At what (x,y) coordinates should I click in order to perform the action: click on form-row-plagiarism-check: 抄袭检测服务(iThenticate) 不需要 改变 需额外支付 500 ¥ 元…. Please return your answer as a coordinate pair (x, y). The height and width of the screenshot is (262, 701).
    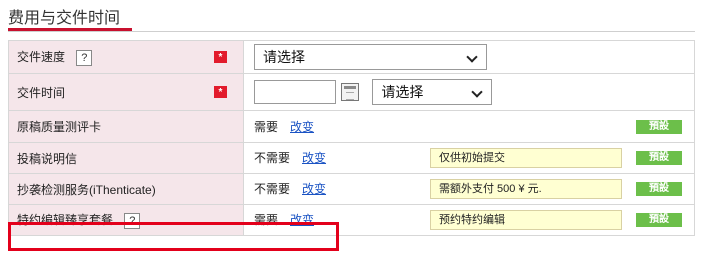
    Looking at the image, I should click on (351, 189).